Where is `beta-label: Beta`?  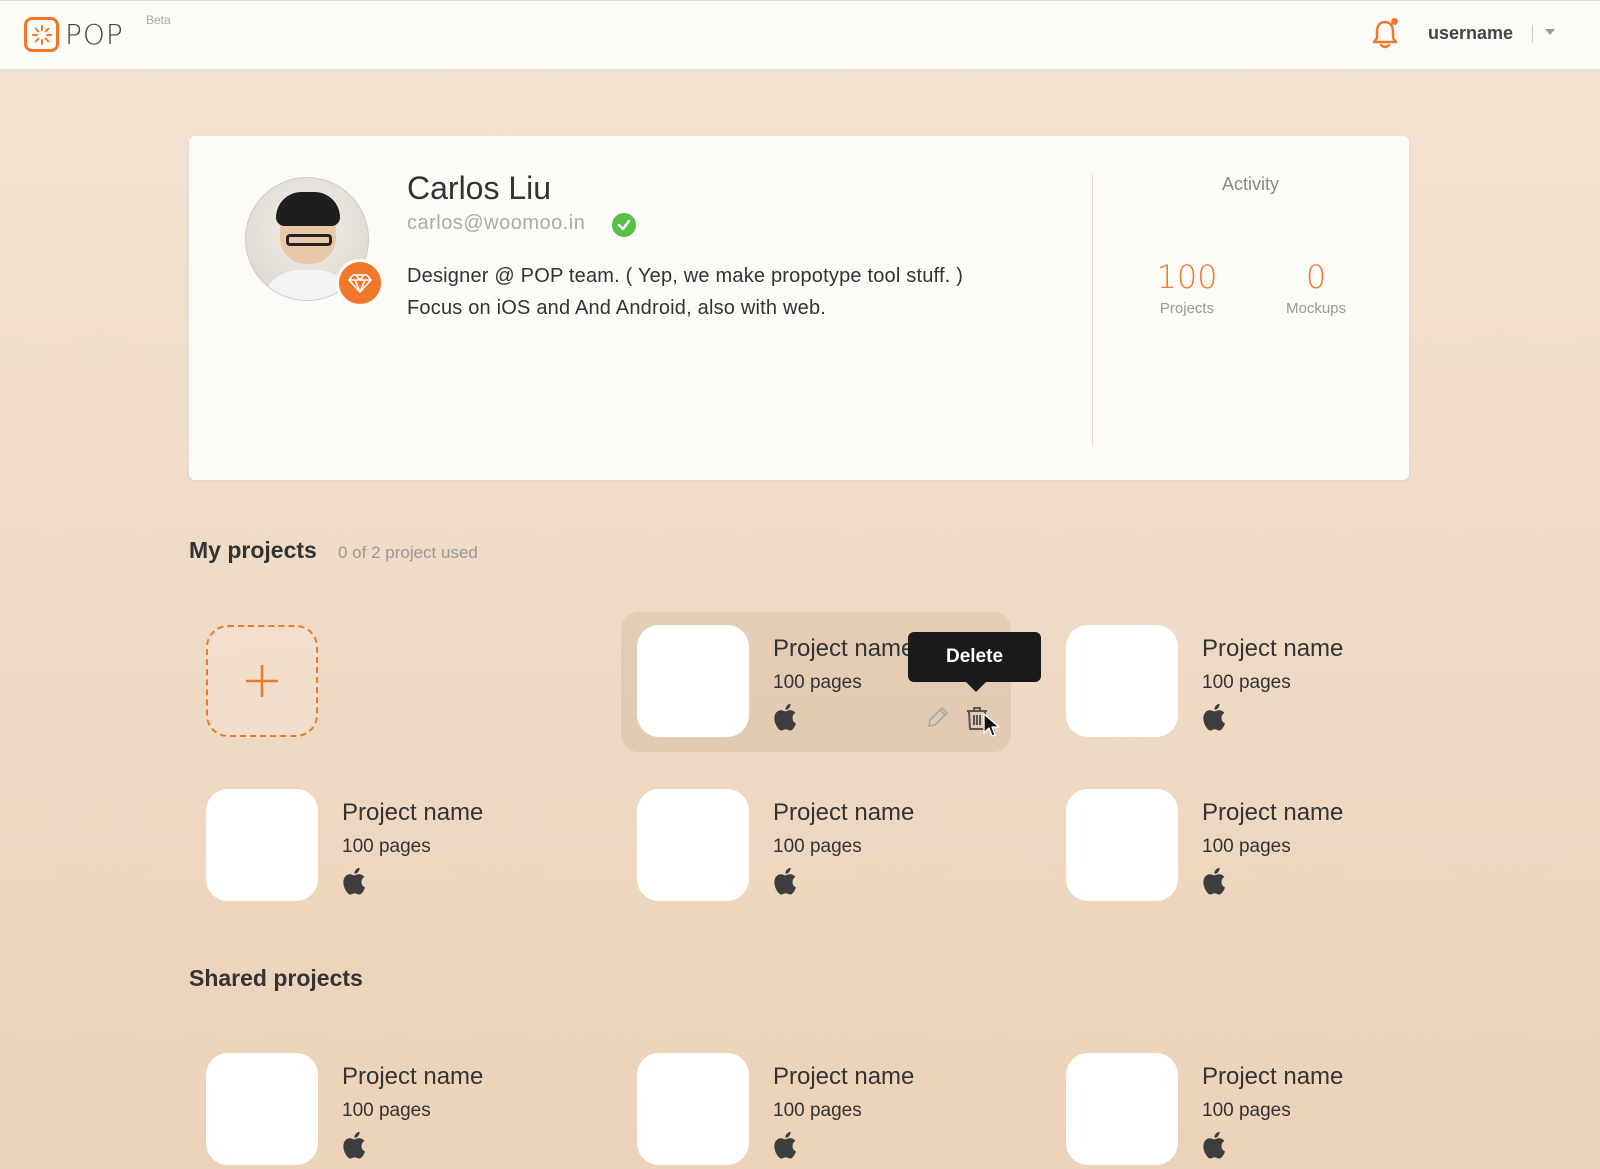
beta-label: Beta is located at coordinates (158, 20).